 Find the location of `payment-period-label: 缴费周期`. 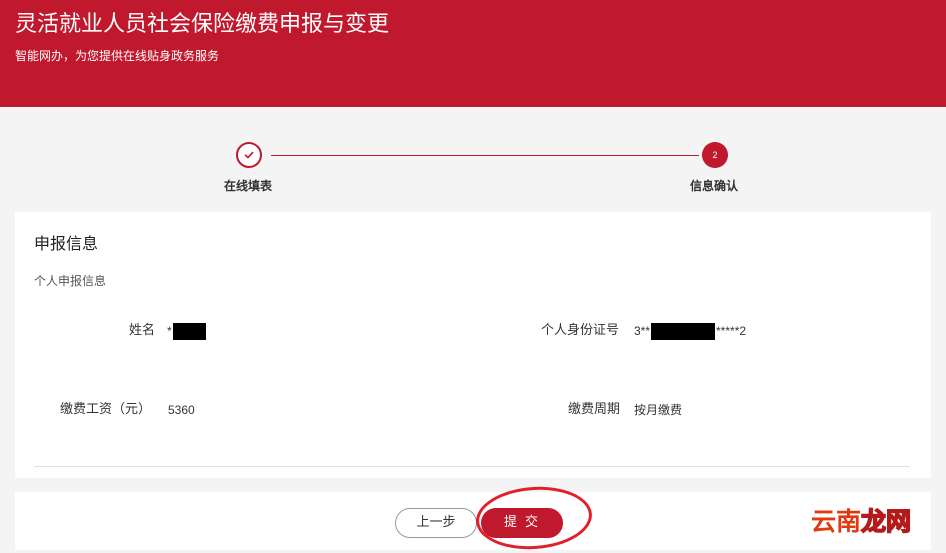

payment-period-label: 缴费周期 is located at coordinates (594, 409).